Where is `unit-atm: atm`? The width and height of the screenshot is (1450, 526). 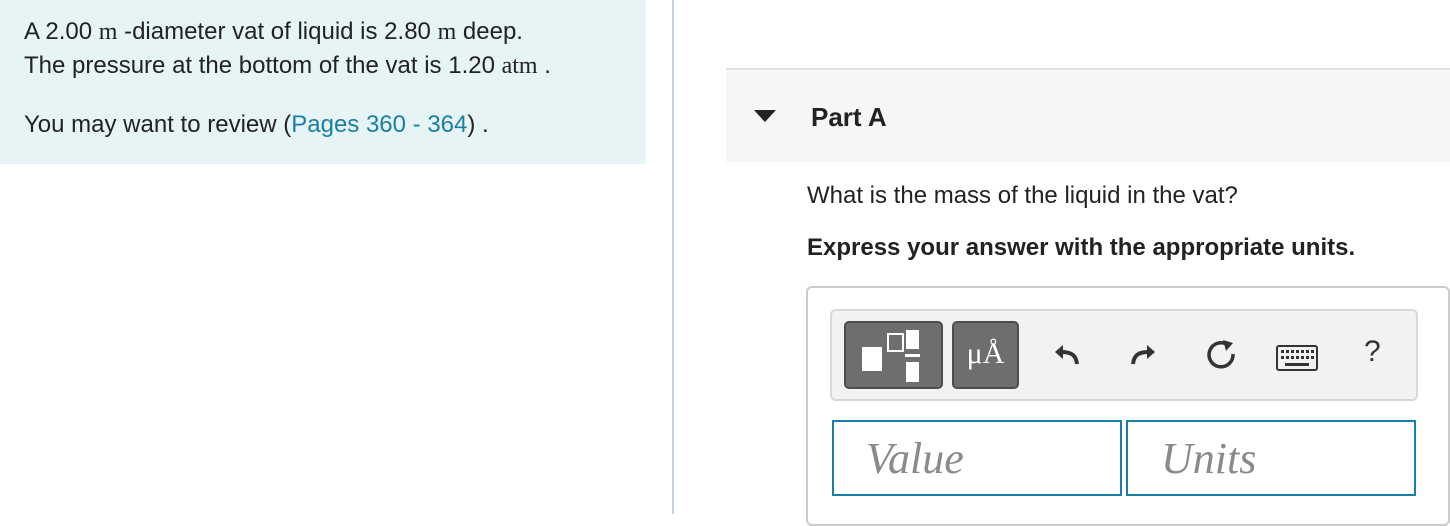
unit-atm: atm is located at coordinates (519, 66).